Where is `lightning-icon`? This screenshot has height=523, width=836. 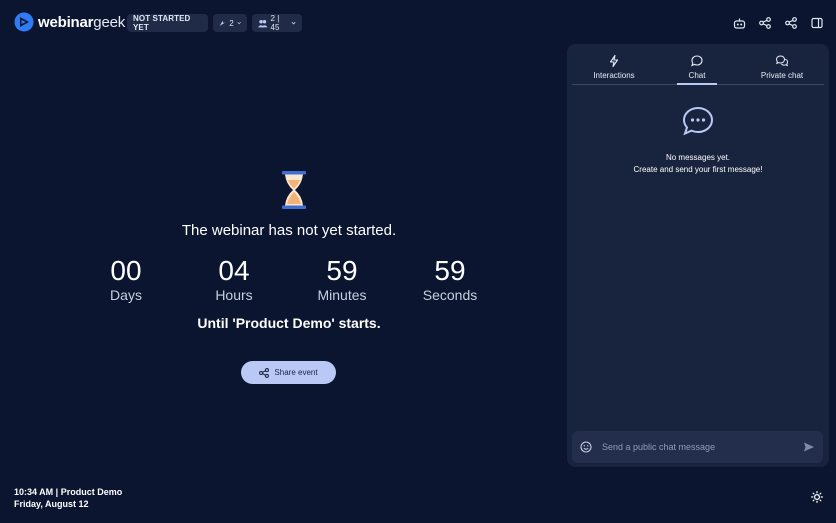
lightning-icon is located at coordinates (614, 61).